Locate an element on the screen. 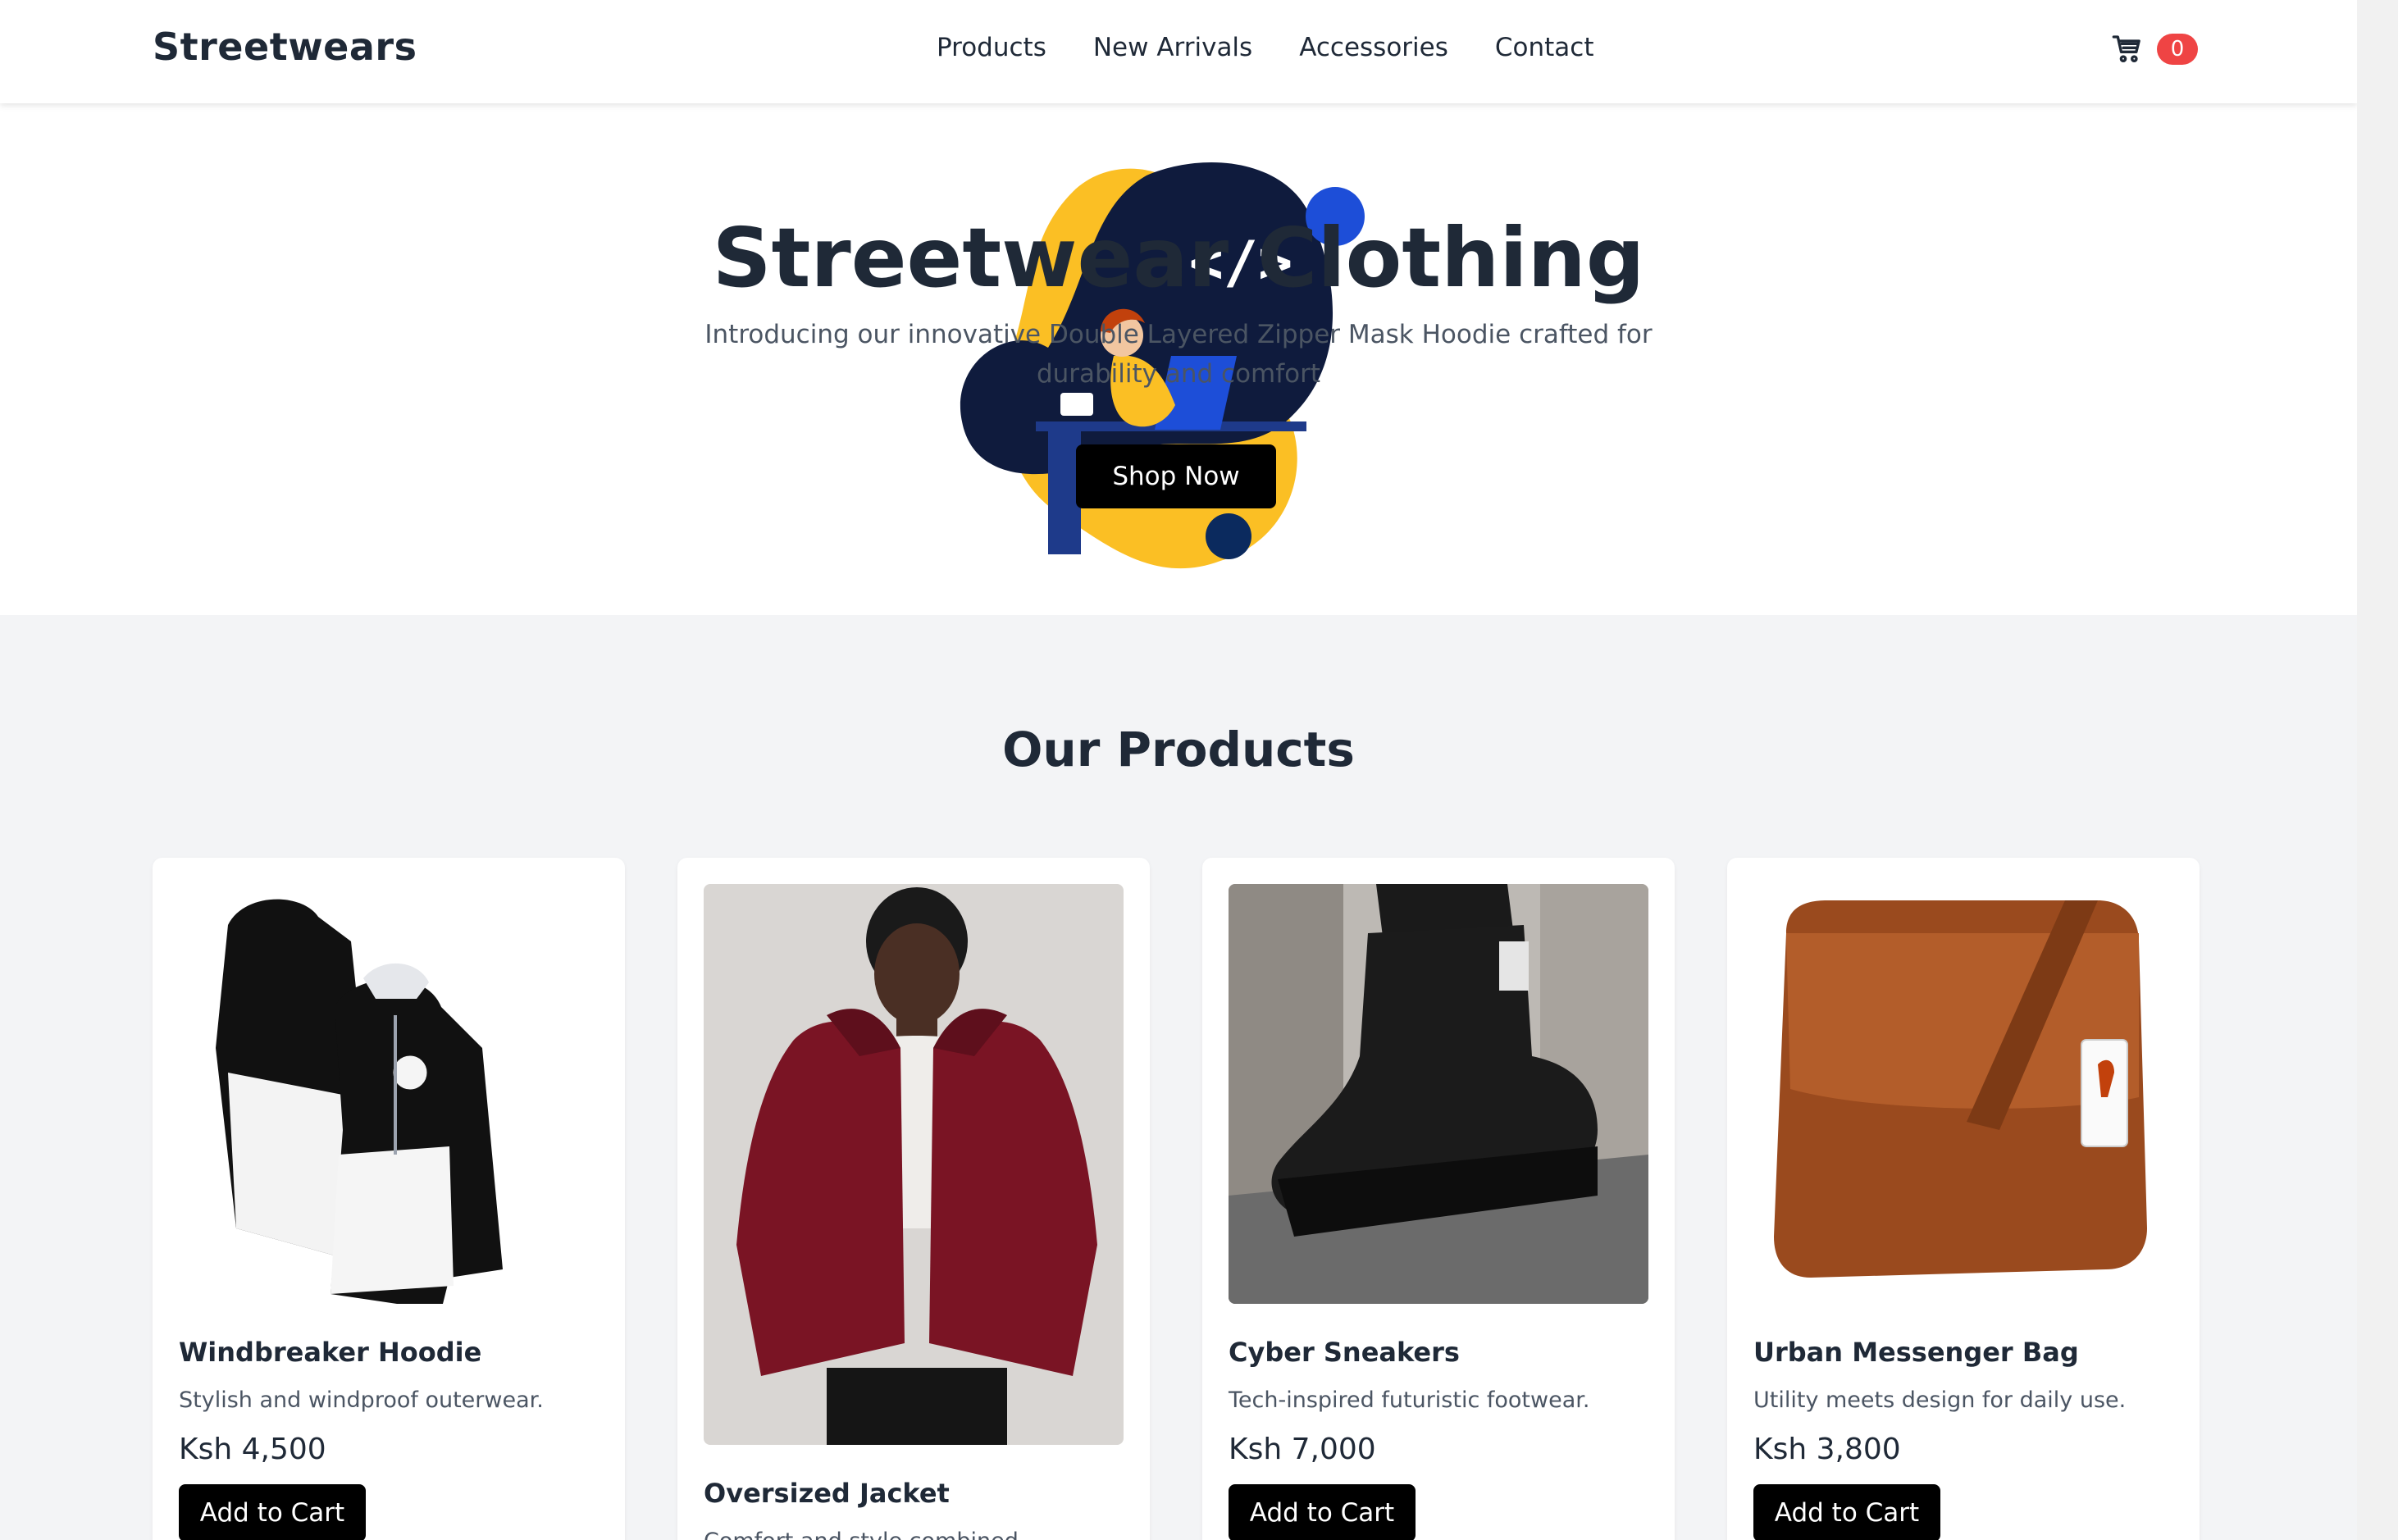  product-price: Ksh 4,500 is located at coordinates (252, 1449).